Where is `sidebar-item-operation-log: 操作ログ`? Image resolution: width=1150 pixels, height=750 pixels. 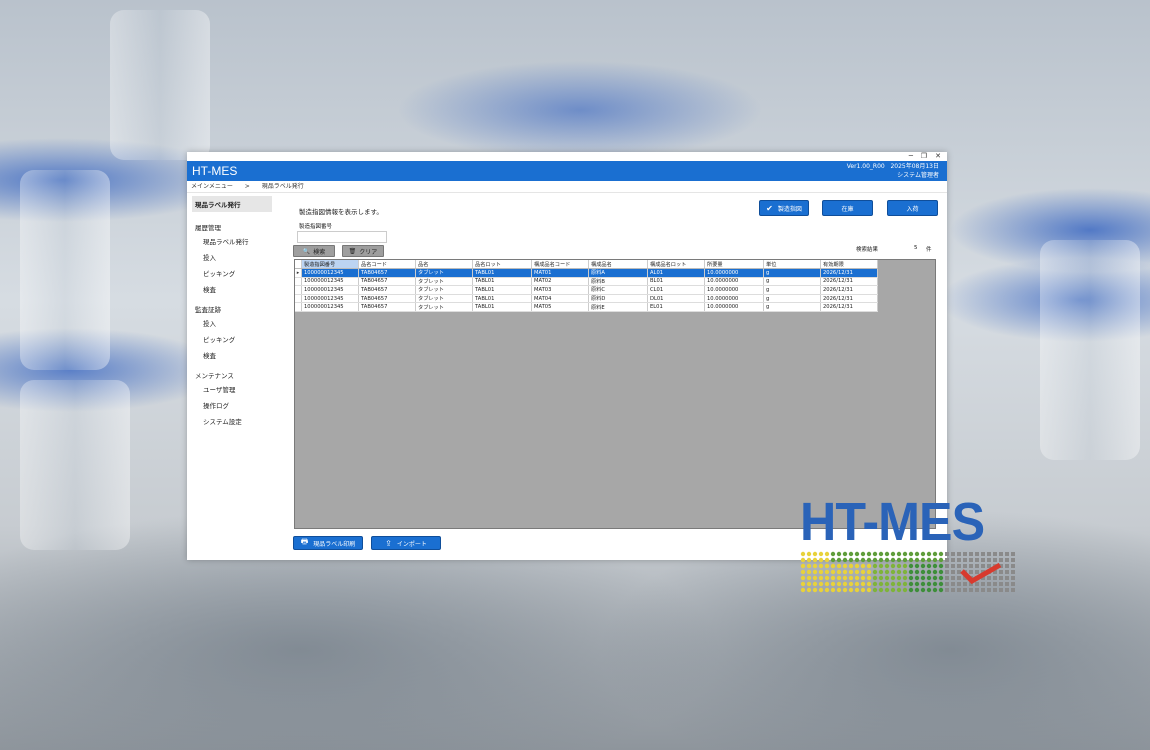 sidebar-item-operation-log: 操作ログ is located at coordinates (232, 405).